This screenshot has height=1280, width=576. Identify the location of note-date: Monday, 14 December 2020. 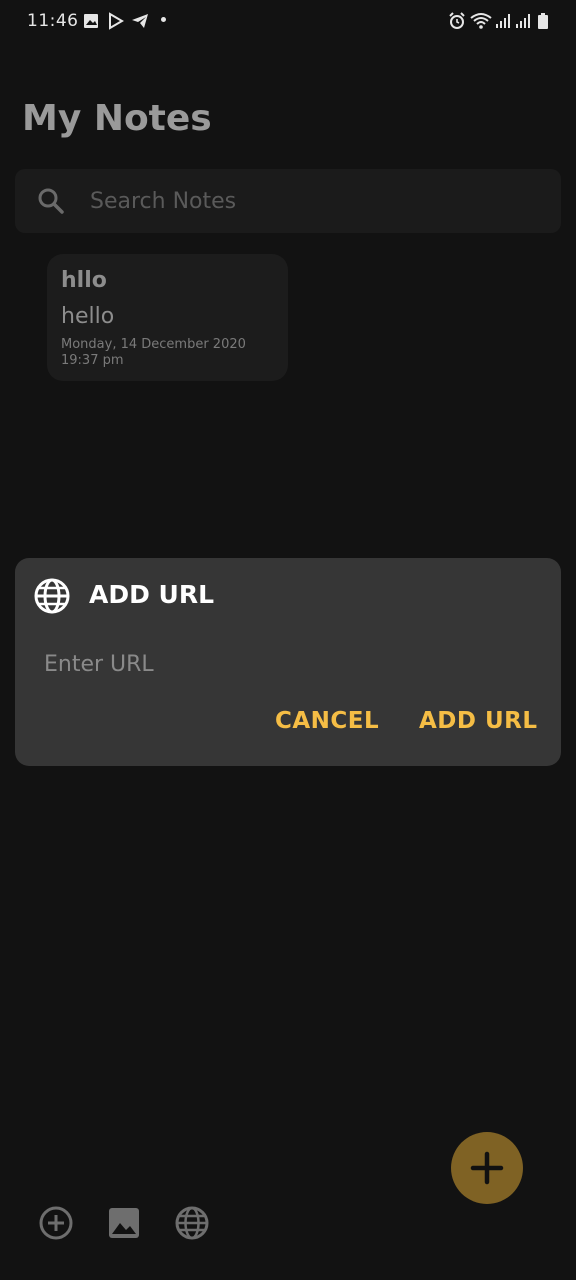
(153, 344).